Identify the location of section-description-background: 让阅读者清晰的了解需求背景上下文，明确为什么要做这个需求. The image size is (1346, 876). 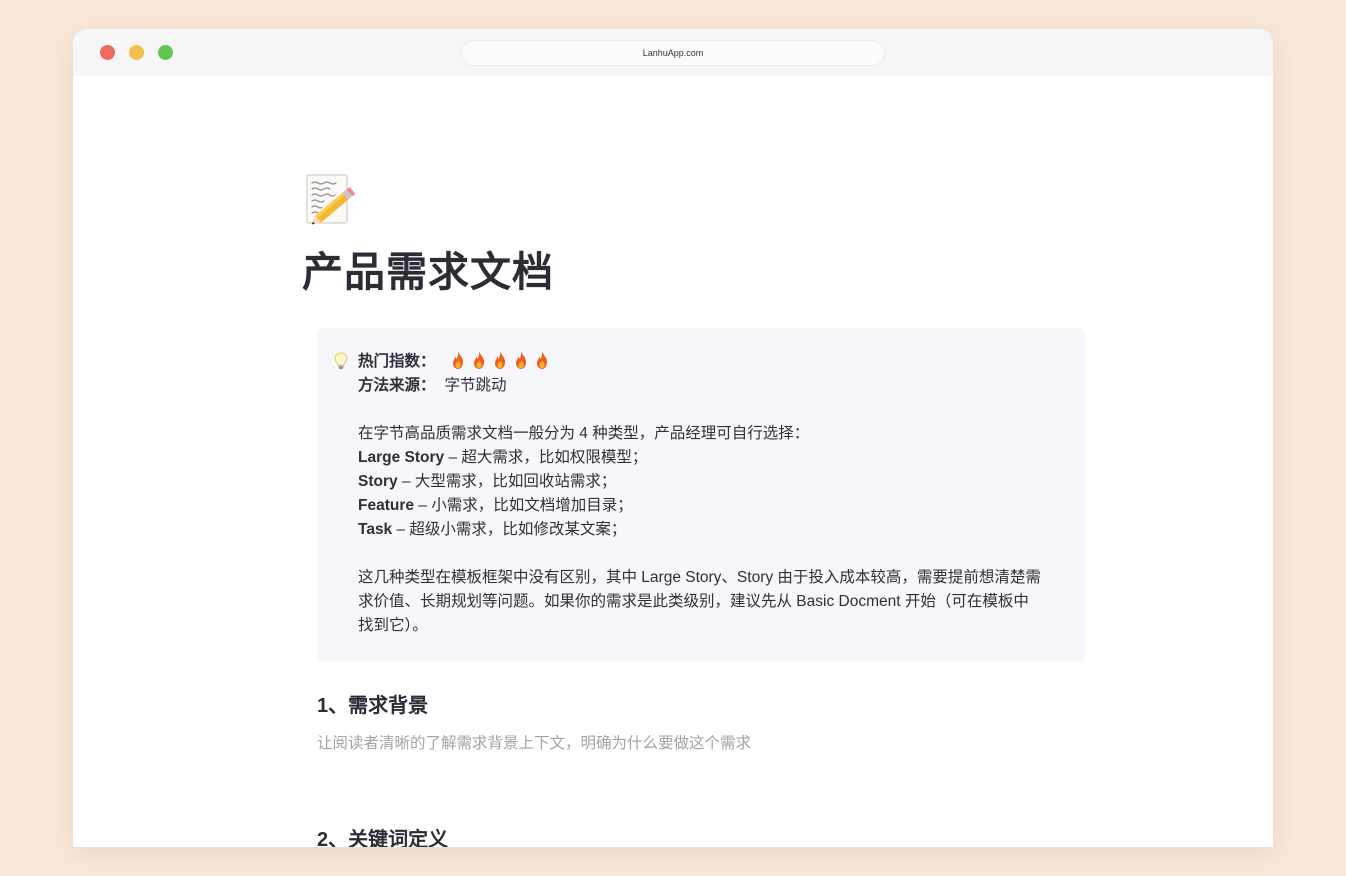
(534, 743).